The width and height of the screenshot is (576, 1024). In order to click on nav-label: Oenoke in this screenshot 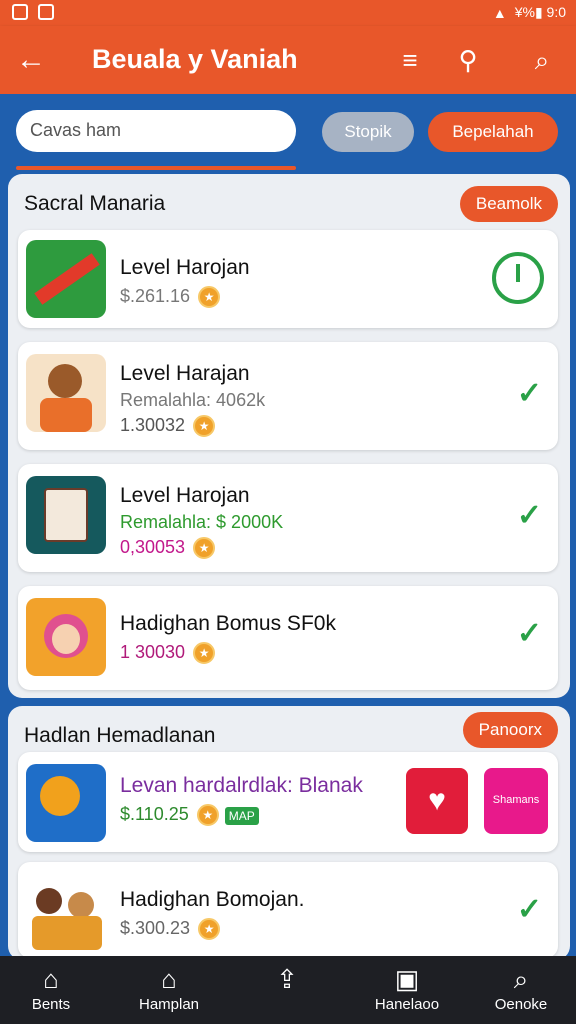, I will do `click(521, 1004)`.